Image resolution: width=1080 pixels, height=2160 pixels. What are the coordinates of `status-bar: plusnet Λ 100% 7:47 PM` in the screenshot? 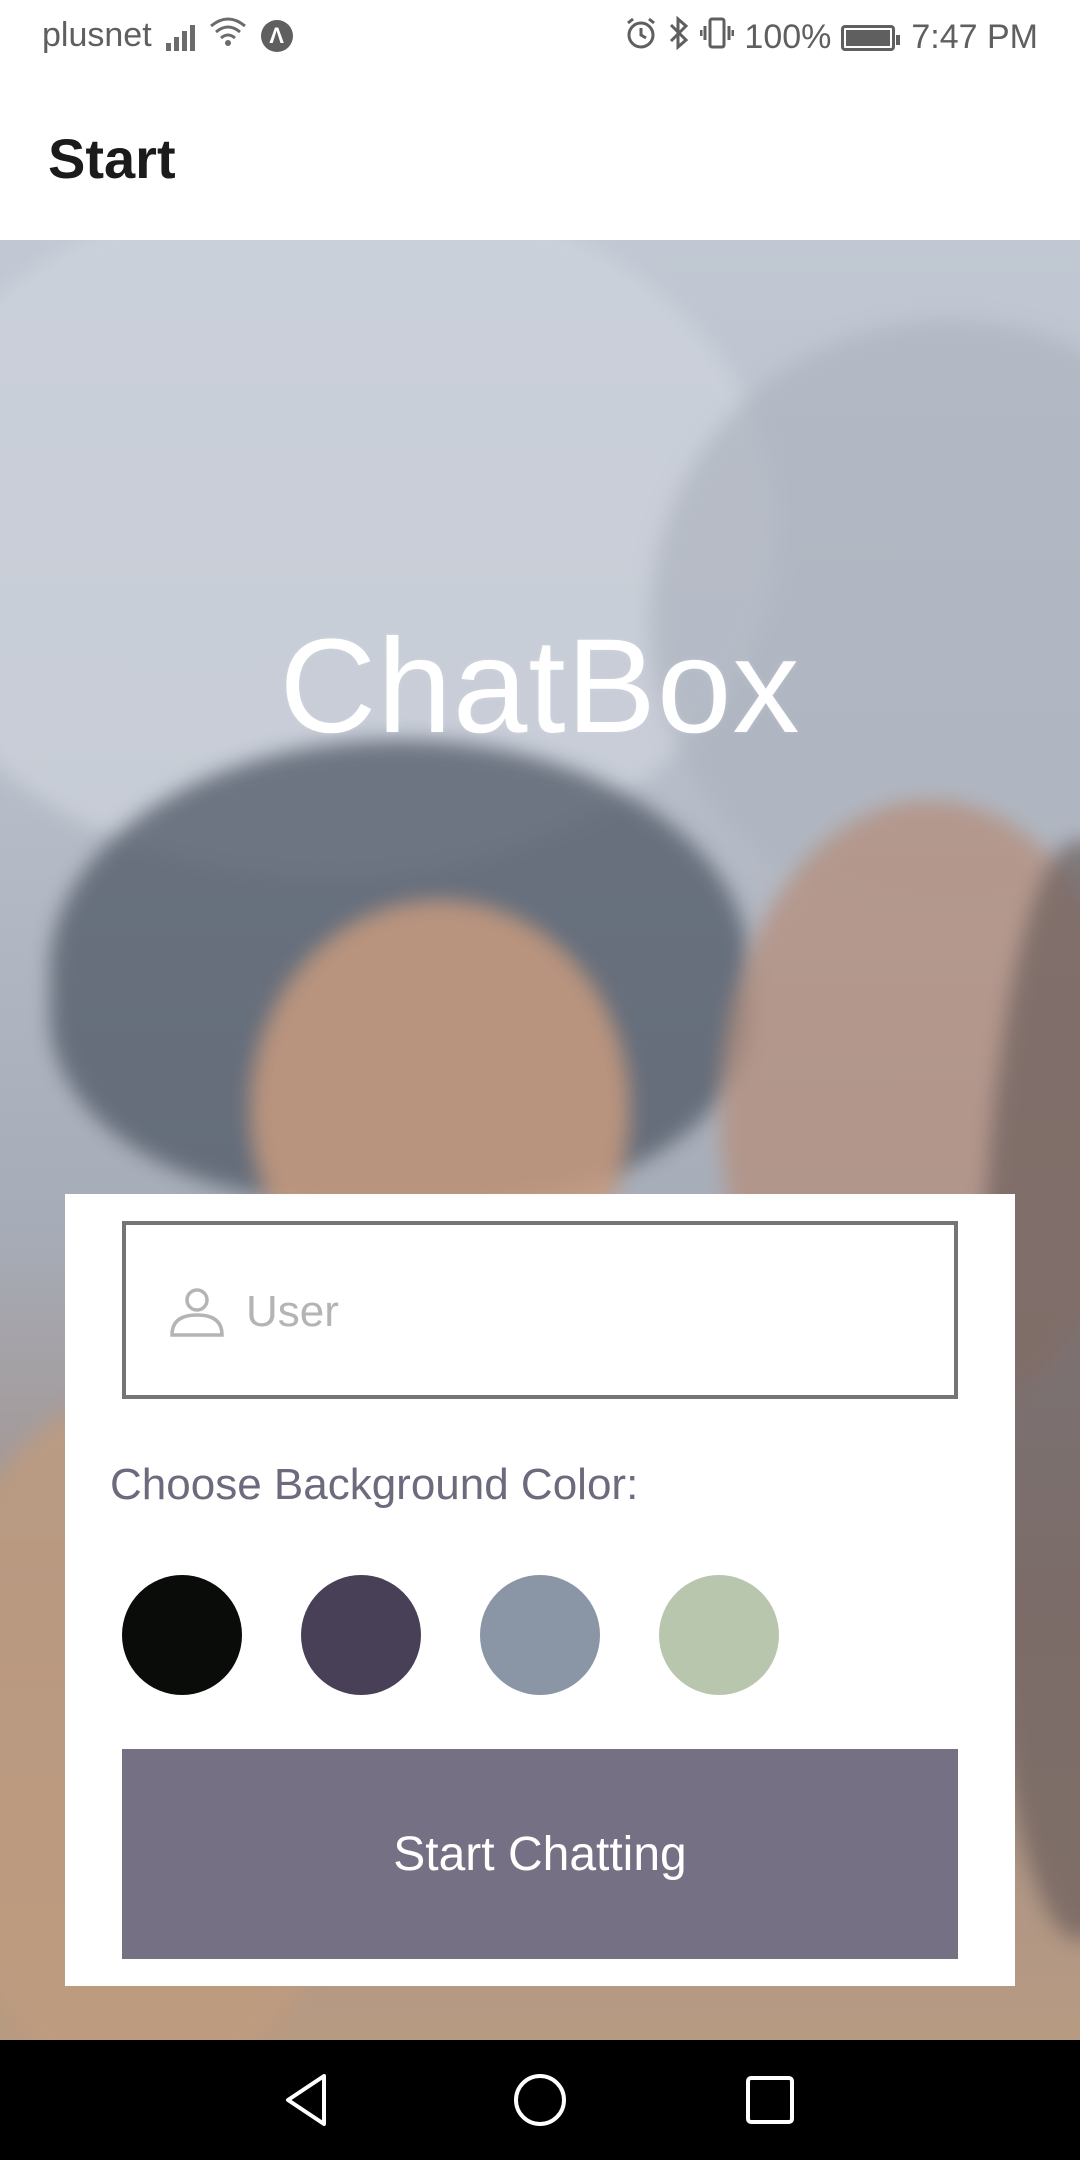 It's located at (540, 37).